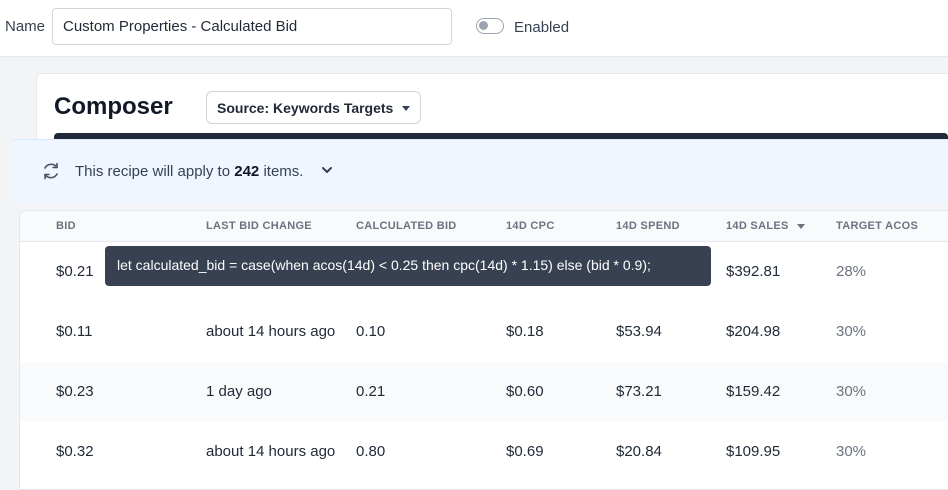 The image size is (948, 490). What do you see at coordinates (75, 451) in the screenshot?
I see `cell-bid: $0.32` at bounding box center [75, 451].